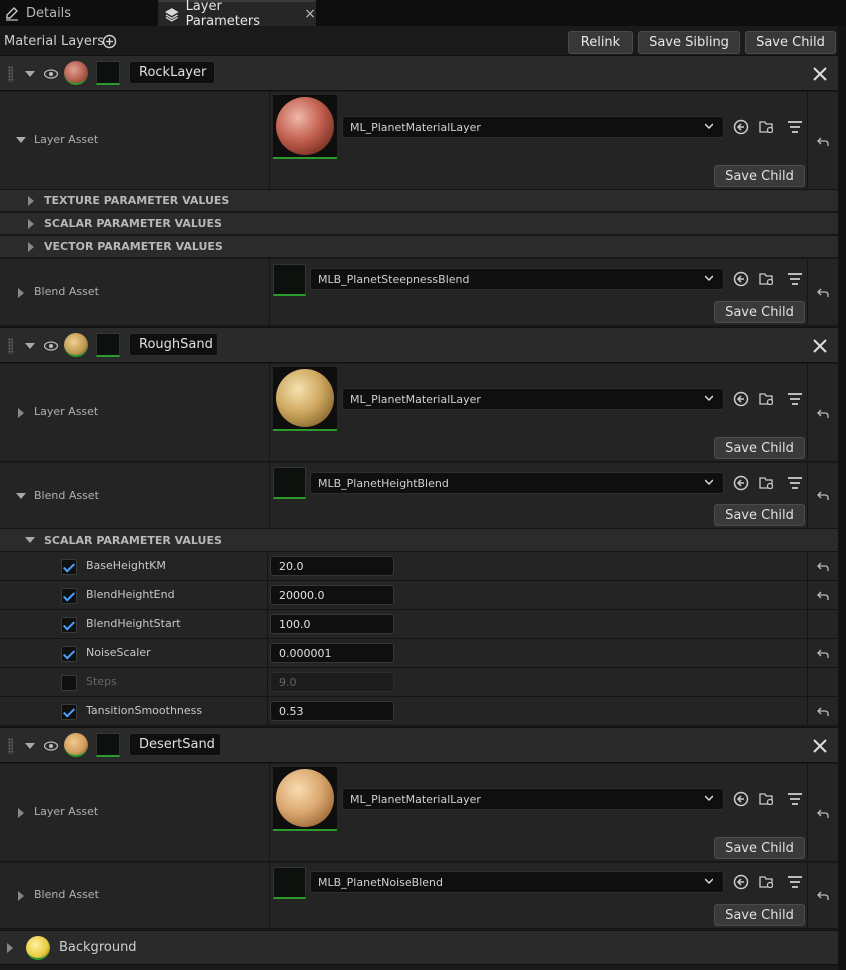 Image resolution: width=846 pixels, height=970 pixels. I want to click on background-layer-header: Background, so click(419, 947).